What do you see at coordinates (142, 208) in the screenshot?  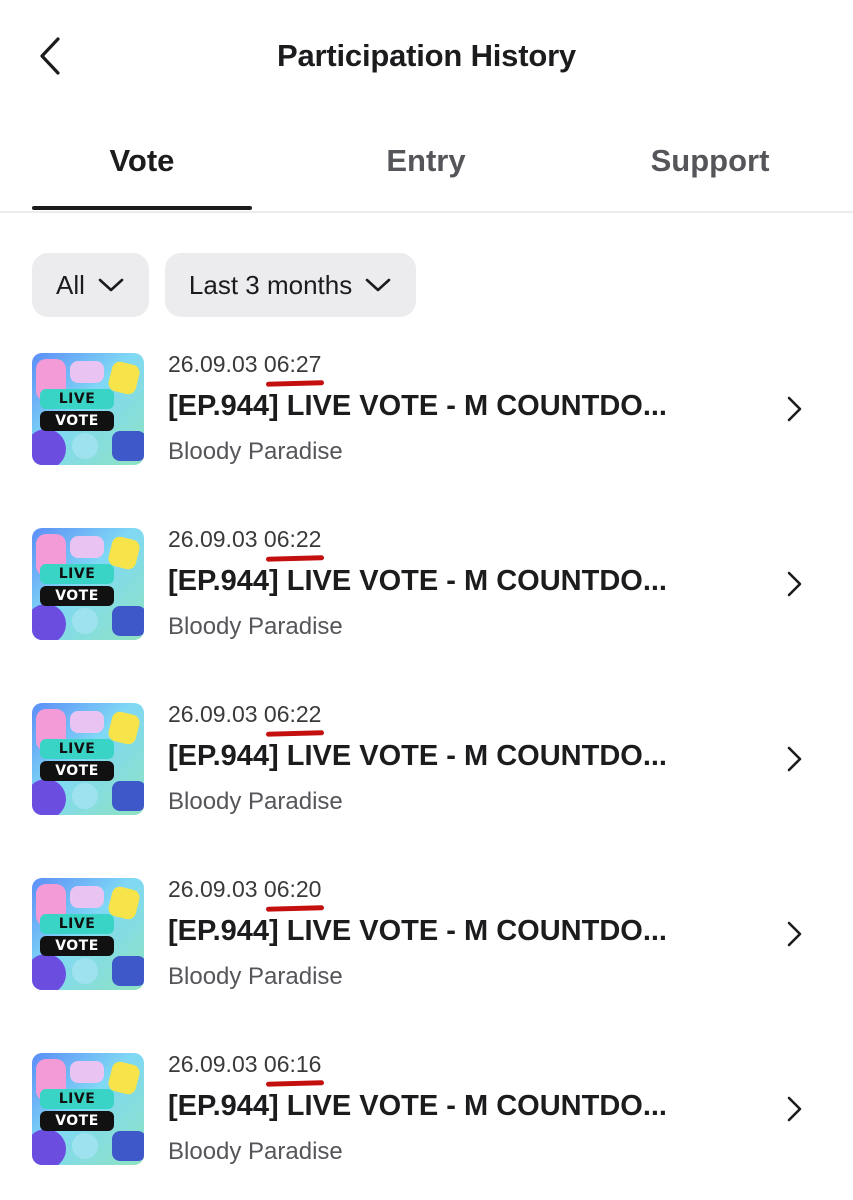 I see `active-tab-indicator` at bounding box center [142, 208].